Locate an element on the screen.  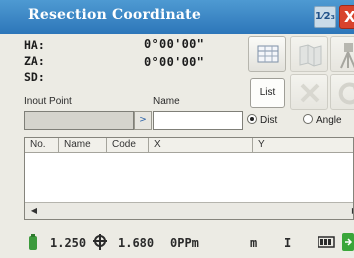
battery-status-icon is located at coordinates (33, 242).